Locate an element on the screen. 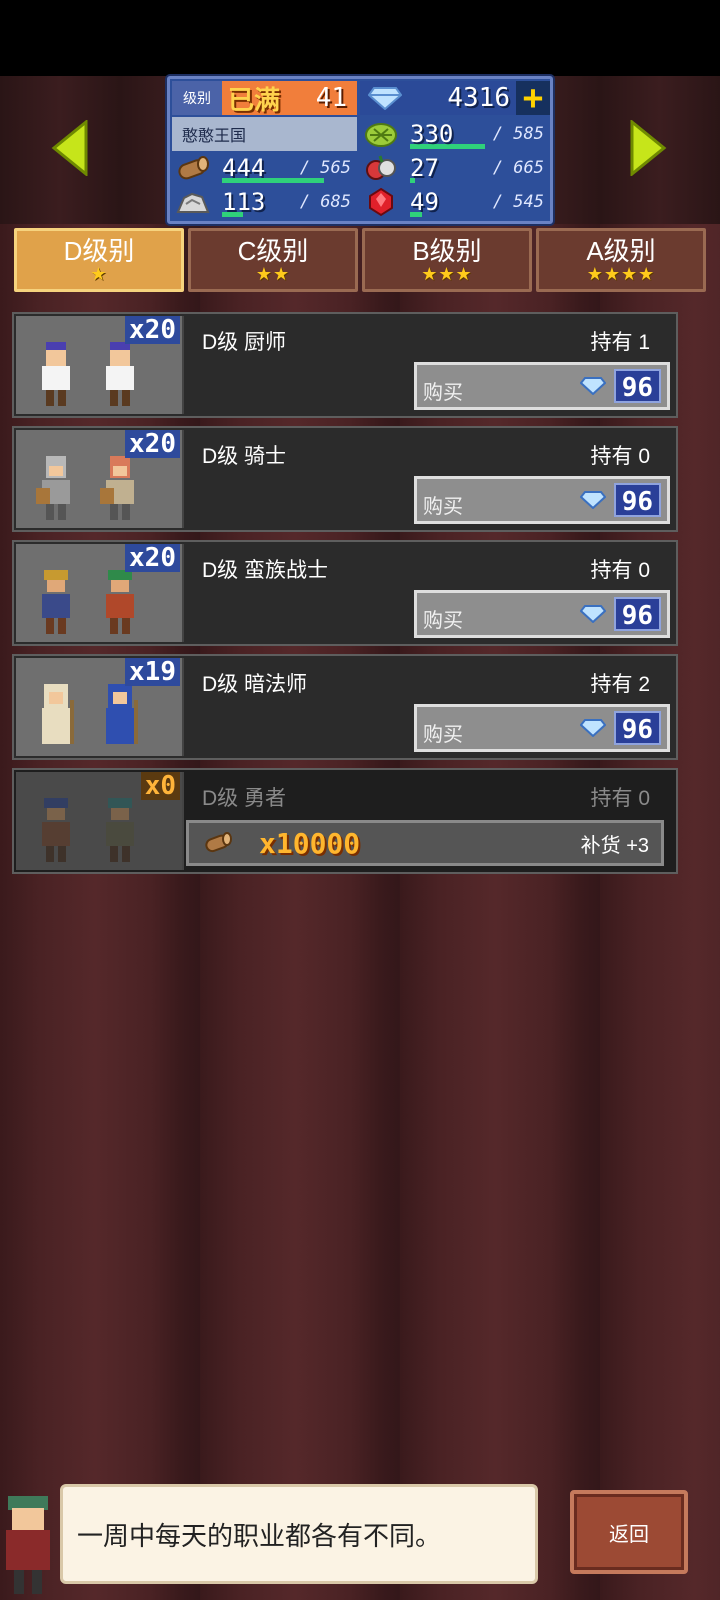 The image size is (720, 1600). job-stock-count: x19 is located at coordinates (152, 672).